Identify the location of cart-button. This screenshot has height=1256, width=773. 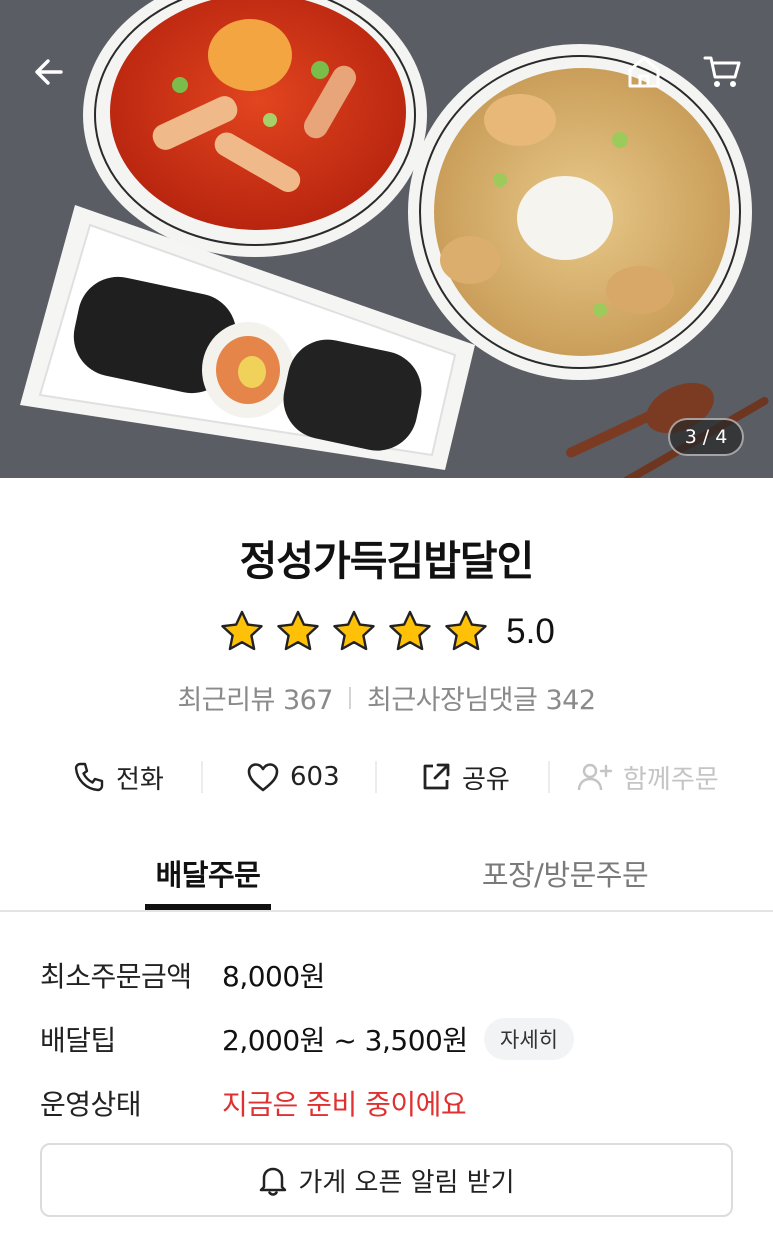
(722, 72).